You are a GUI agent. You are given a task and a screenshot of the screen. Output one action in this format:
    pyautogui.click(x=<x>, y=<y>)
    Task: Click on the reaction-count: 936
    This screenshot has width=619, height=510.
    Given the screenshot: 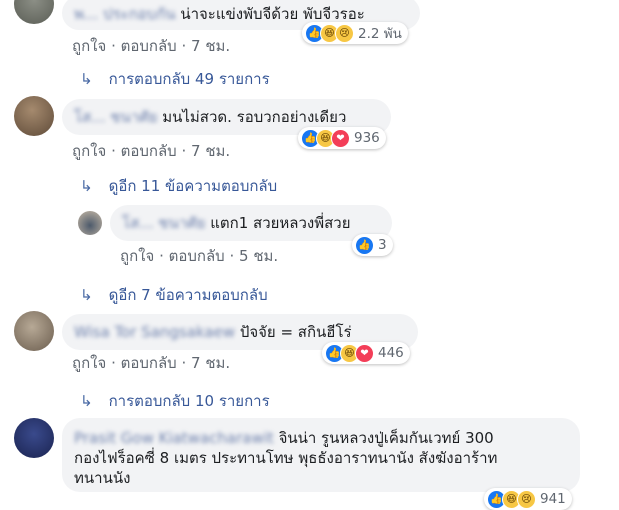 What is the action you would take?
    pyautogui.click(x=367, y=138)
    